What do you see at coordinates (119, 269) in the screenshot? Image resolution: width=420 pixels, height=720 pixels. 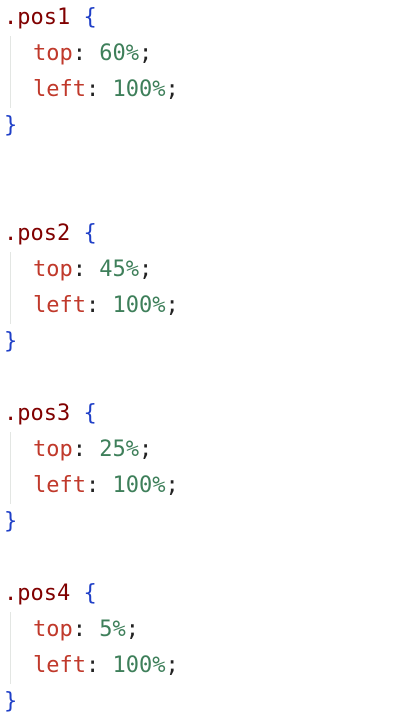 I see `css-value: 45%` at bounding box center [119, 269].